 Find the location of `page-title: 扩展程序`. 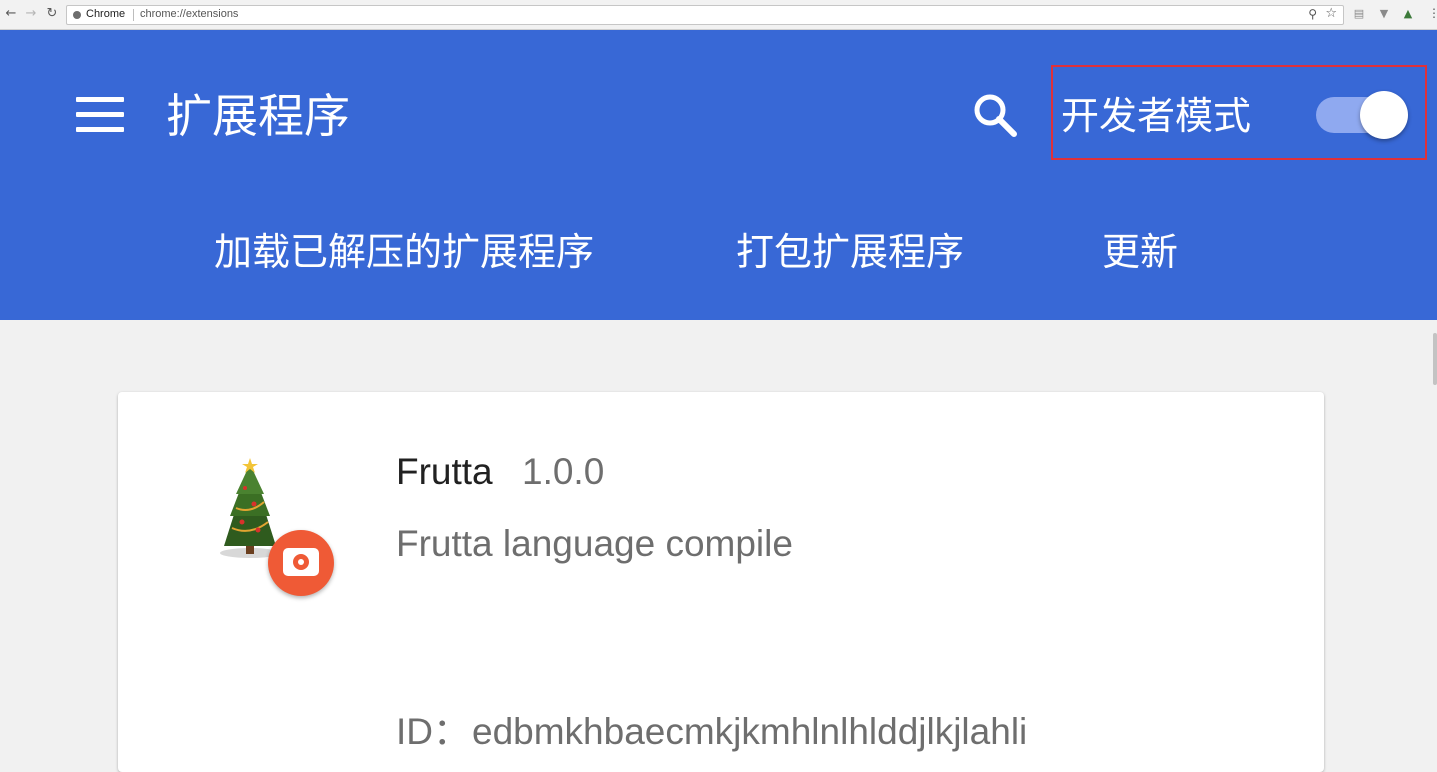

page-title: 扩展程序 is located at coordinates (258, 116).